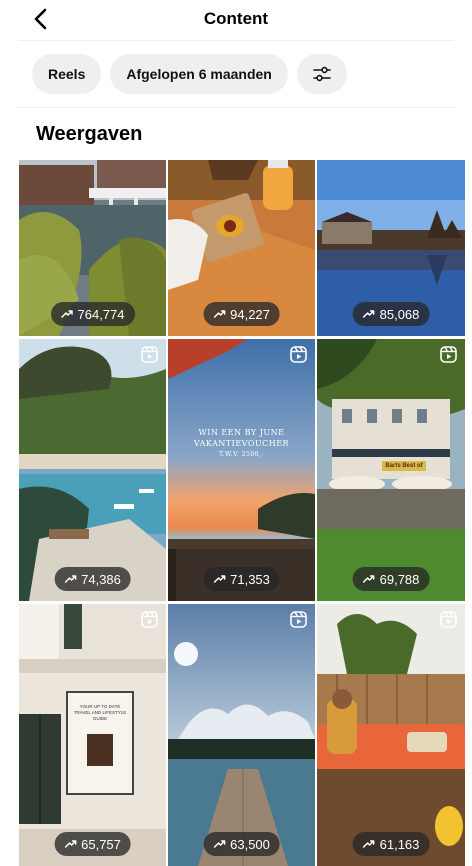  What do you see at coordinates (399, 579) in the screenshot?
I see `views-count: 69,788` at bounding box center [399, 579].